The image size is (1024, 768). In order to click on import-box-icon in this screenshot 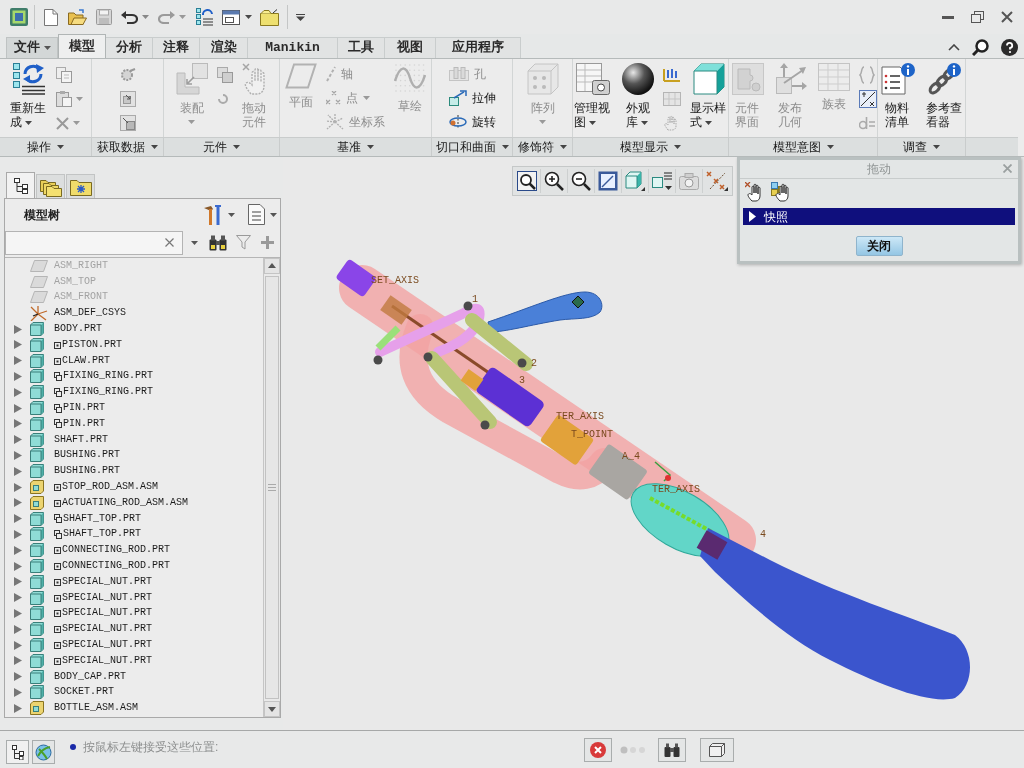, I will do `click(127, 99)`.